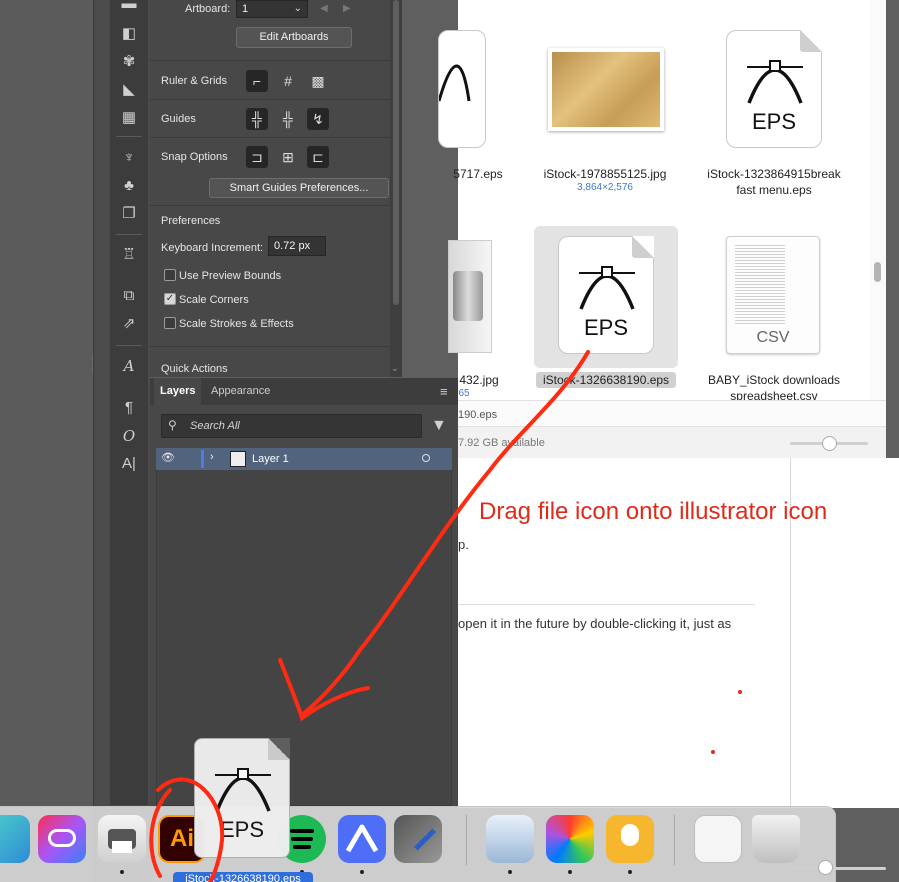 This screenshot has height=882, width=899. What do you see at coordinates (304, 459) in the screenshot?
I see `layer-row: 👁 › Layer 1` at bounding box center [304, 459].